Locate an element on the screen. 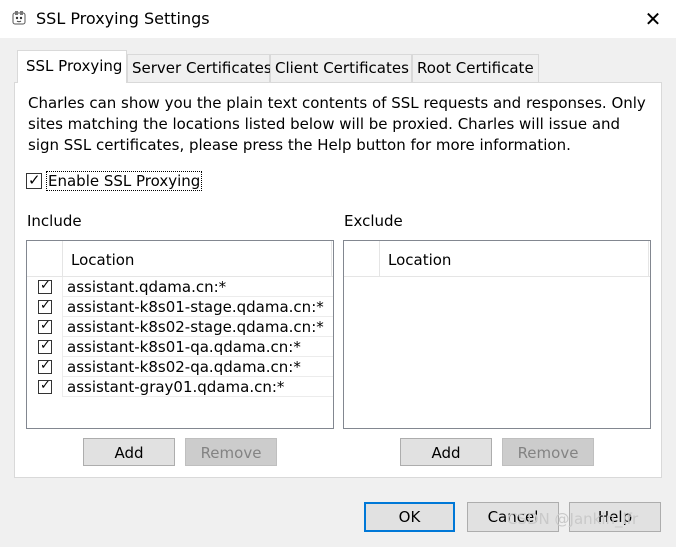  tab-label: SSL Proxying is located at coordinates (74, 66).